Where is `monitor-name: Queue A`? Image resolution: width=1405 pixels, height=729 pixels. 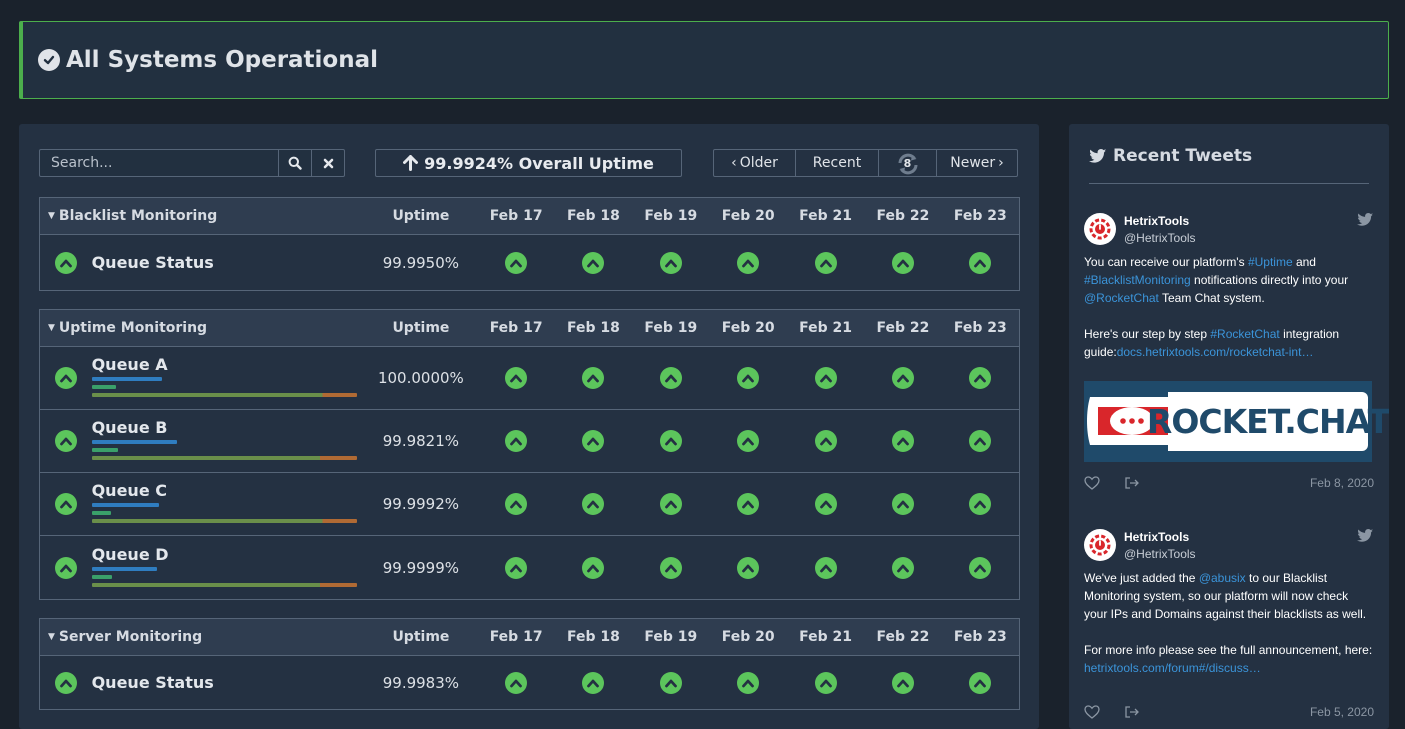 monitor-name: Queue A is located at coordinates (228, 364).